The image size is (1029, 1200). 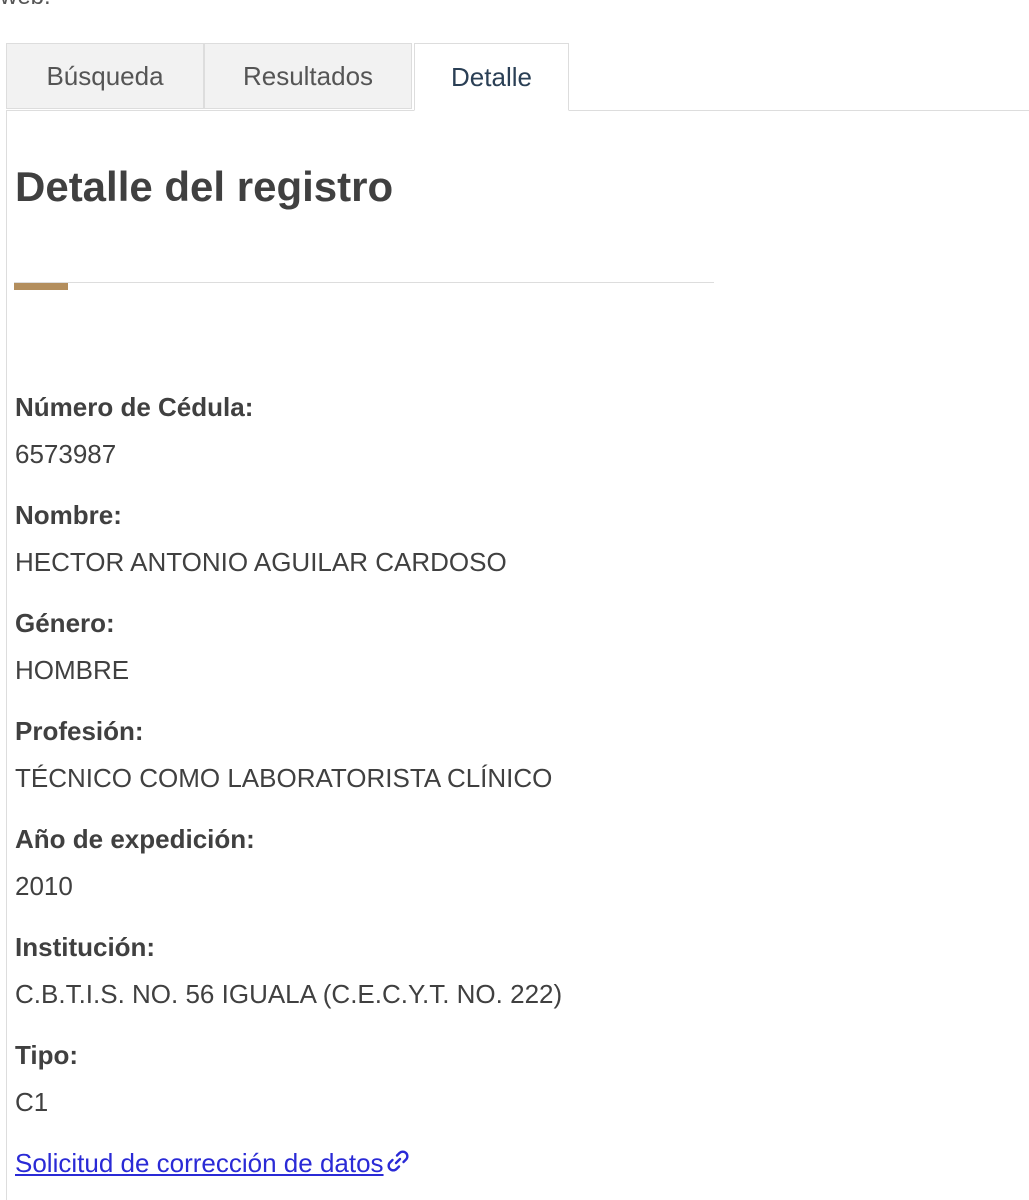 I want to click on tab-resultados-label: Resultados, so click(x=308, y=75).